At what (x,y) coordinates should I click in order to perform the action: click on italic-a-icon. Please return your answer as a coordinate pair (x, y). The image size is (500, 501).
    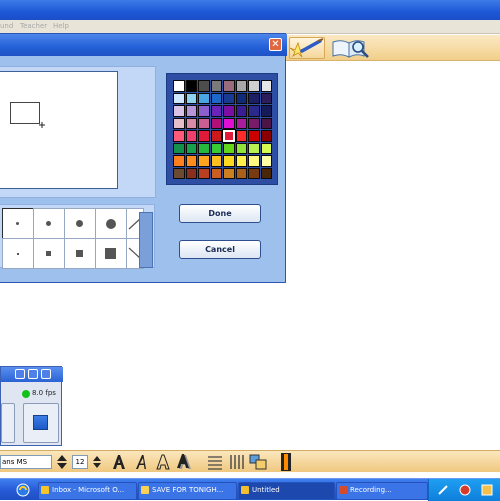
    Looking at the image, I should click on (141, 462).